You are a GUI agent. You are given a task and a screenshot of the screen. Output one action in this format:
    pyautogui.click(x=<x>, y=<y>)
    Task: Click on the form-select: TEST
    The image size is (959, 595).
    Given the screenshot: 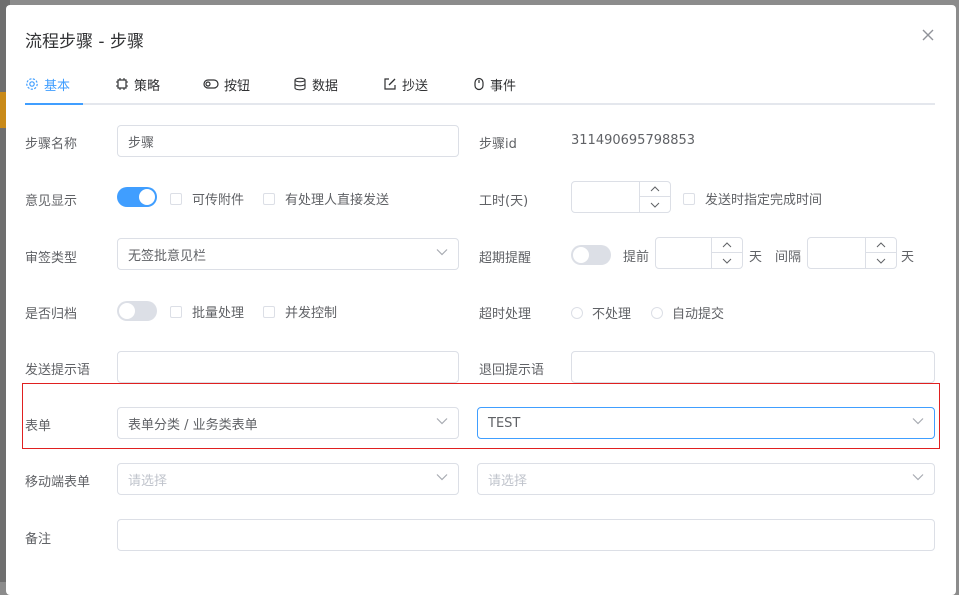 What is the action you would take?
    pyautogui.click(x=706, y=423)
    